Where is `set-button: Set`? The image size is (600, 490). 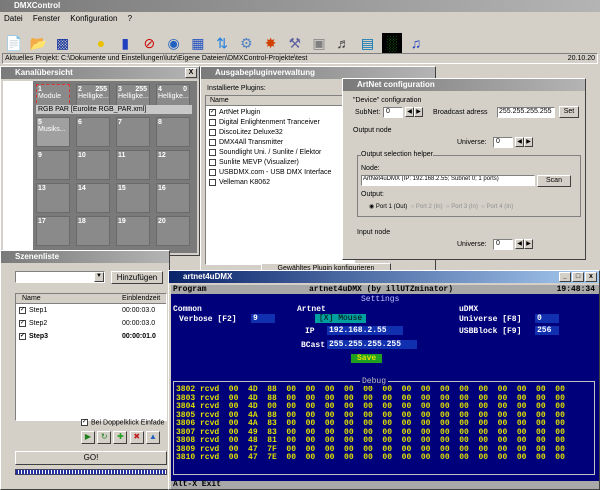 set-button: Set is located at coordinates (569, 112).